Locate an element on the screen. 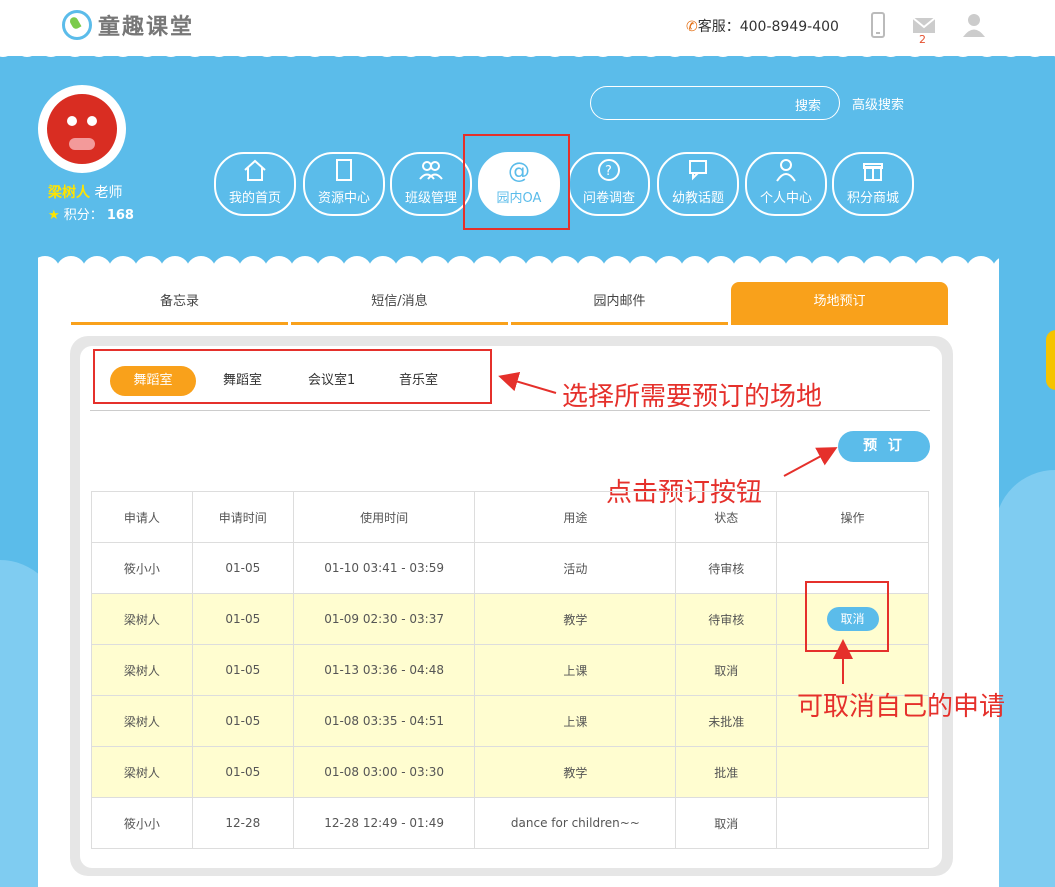 The height and width of the screenshot is (887, 1055). table-row: 筱小小 01-05 01-10 03:41 - 03:59 活动 待审核 is located at coordinates (510, 568).